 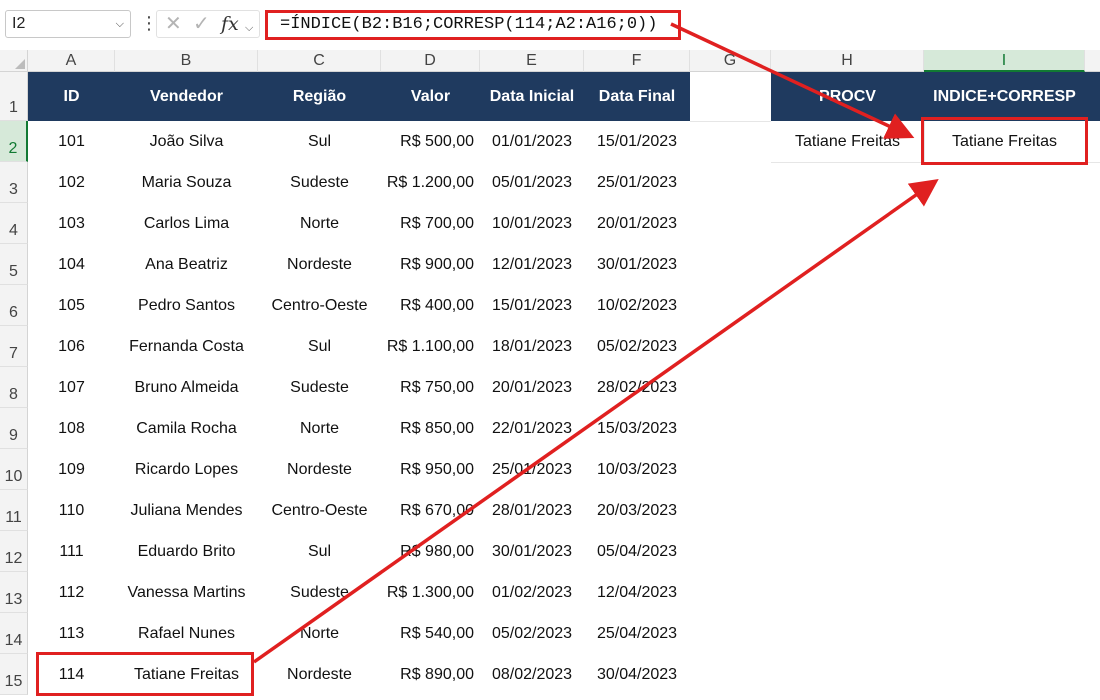 I want to click on cell-valor: R$ 950,00, so click(x=430, y=469).